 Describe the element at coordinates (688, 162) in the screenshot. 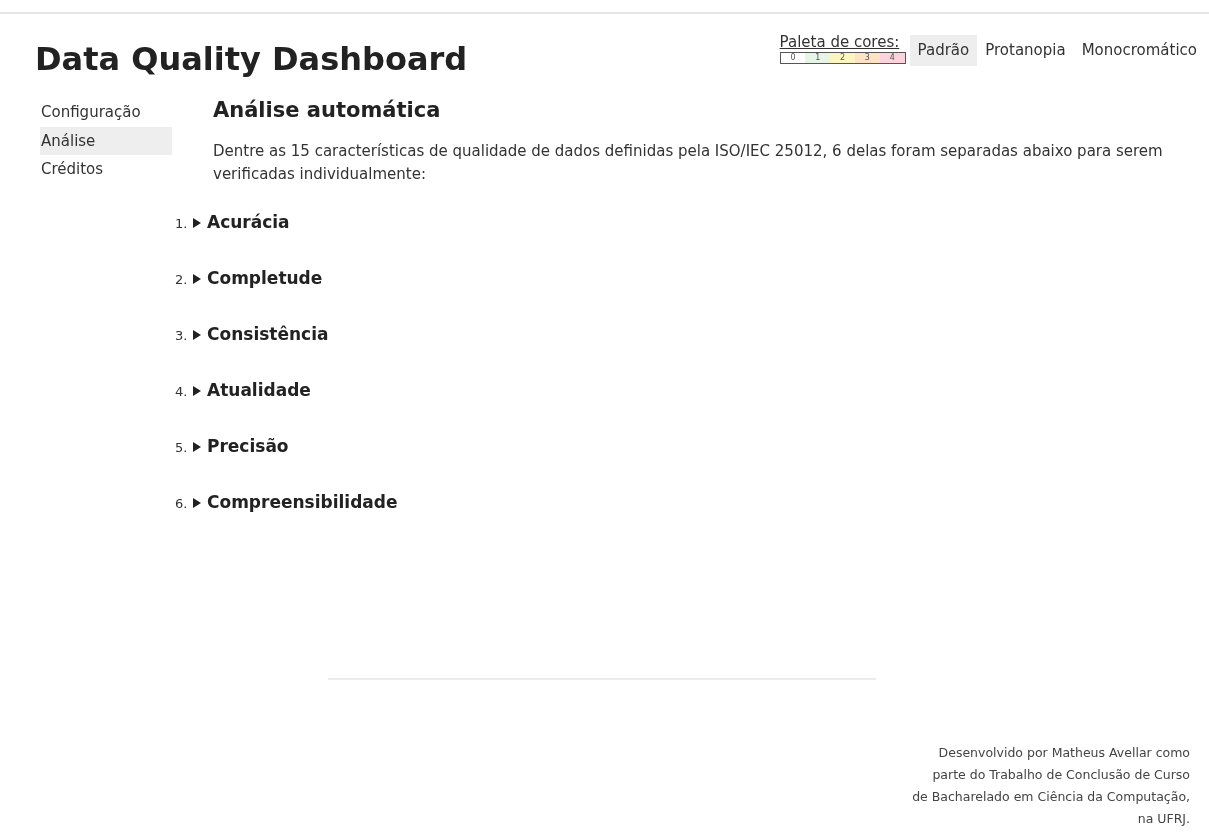

I see `intro-paragraph: Dentre as 15 características de qualidade de dados definidas pela ISO/IEC 25012, 6 delas foram separadas abaixo para serem verificadas individualmente:` at that location.